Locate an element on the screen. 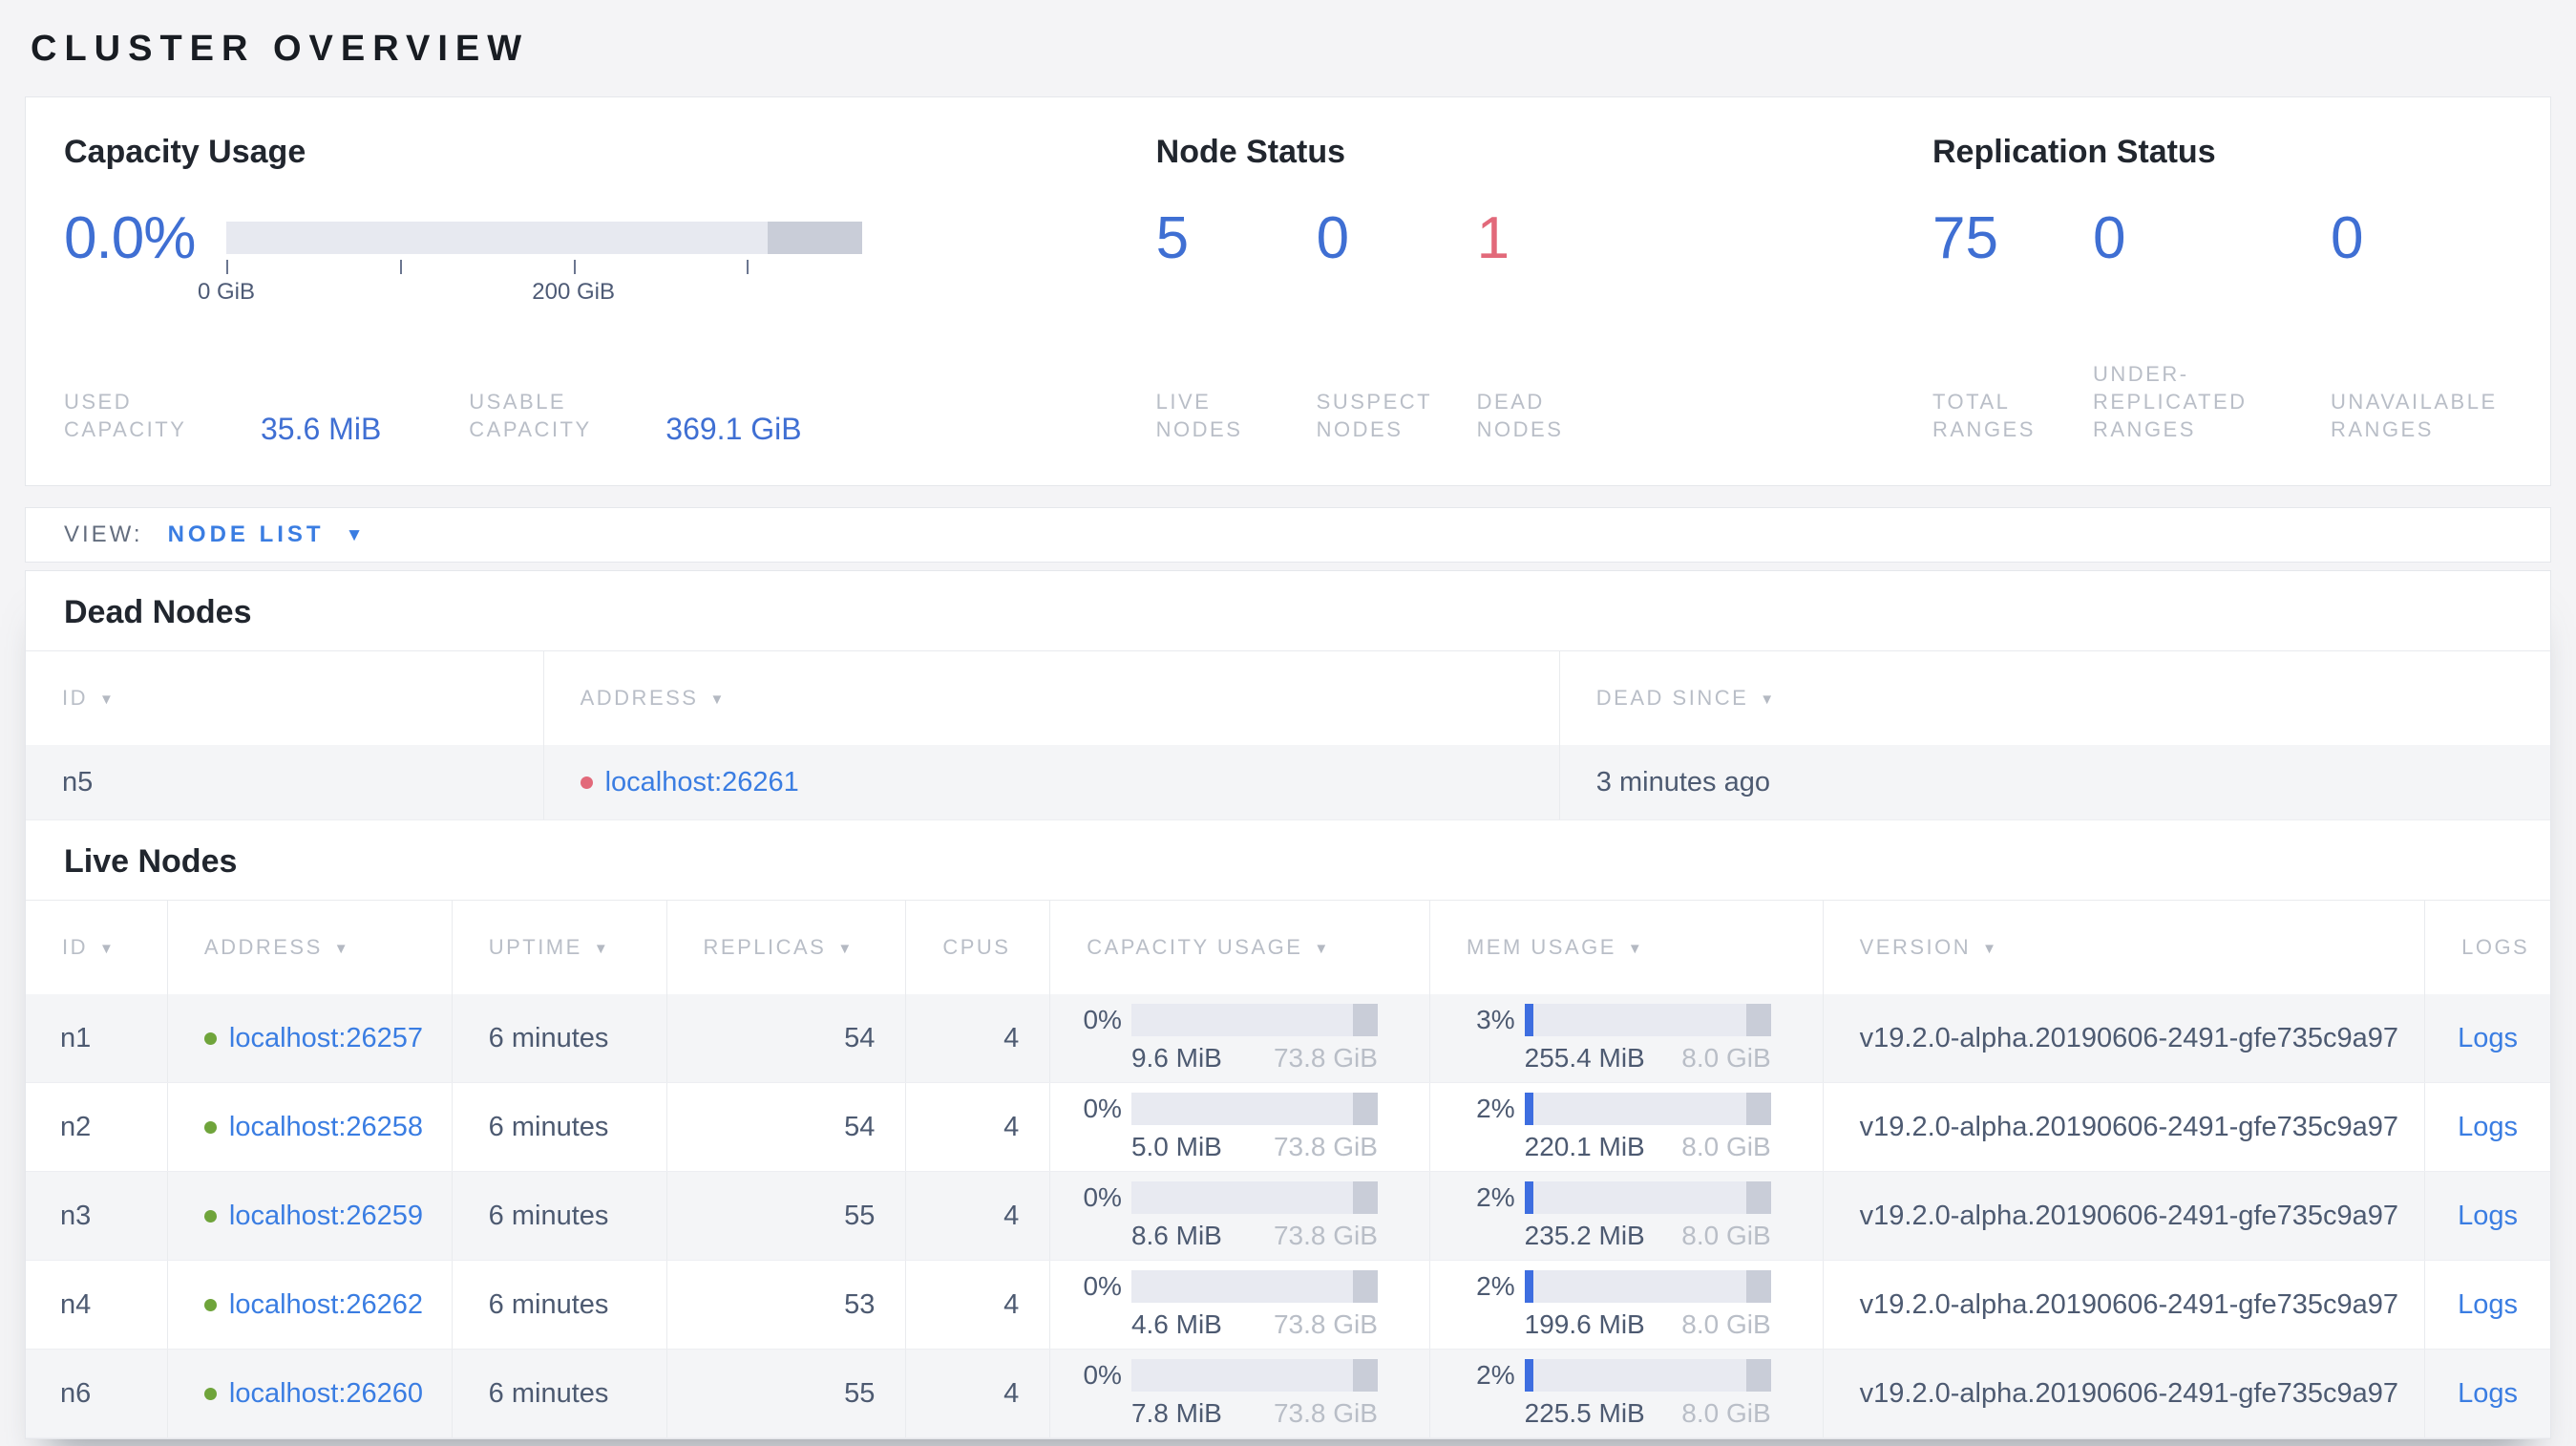 The image size is (2576, 1446). mem-usage-cell-values-row: 199.6 MiB 8.0 GiB is located at coordinates (1648, 1324).